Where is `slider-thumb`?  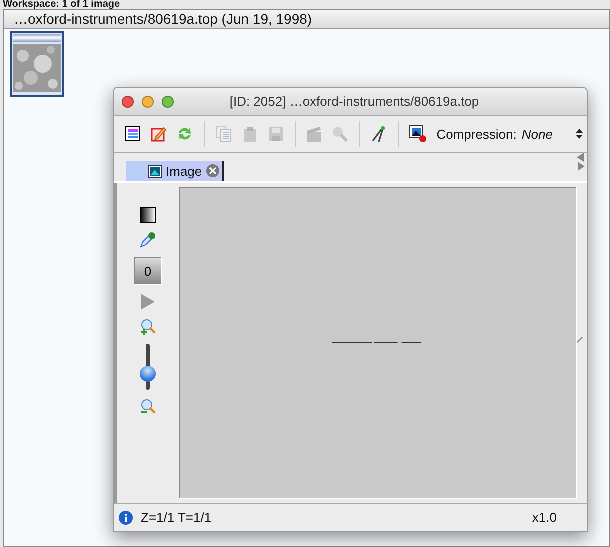 slider-thumb is located at coordinates (148, 374).